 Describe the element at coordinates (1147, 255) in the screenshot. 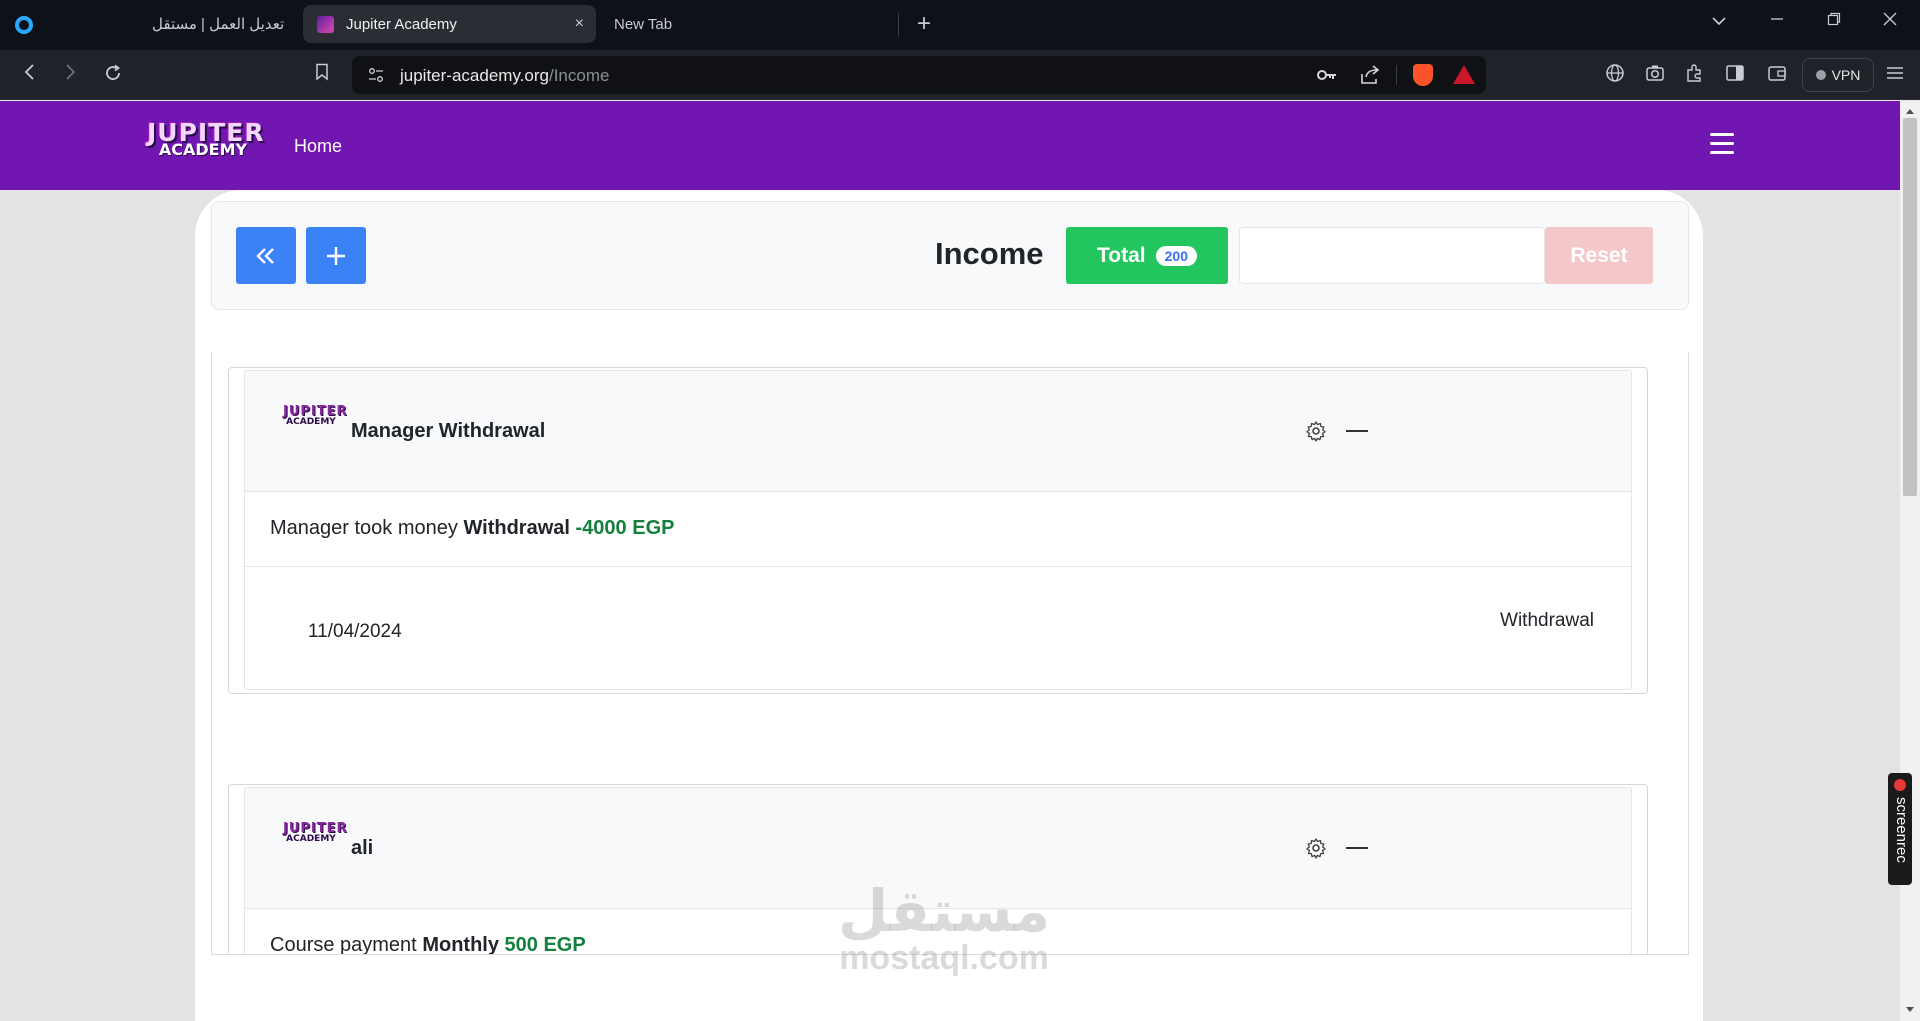

I see `total-button: Total 200` at that location.